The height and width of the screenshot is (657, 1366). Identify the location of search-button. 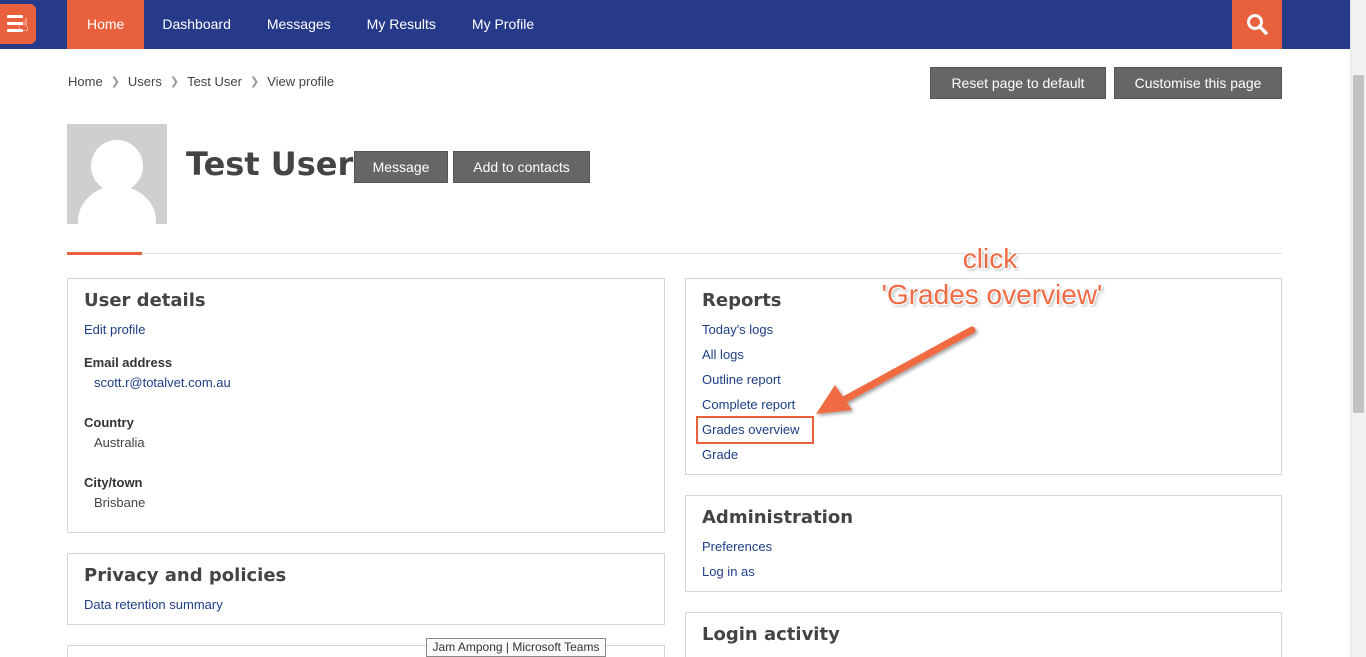
(1257, 24).